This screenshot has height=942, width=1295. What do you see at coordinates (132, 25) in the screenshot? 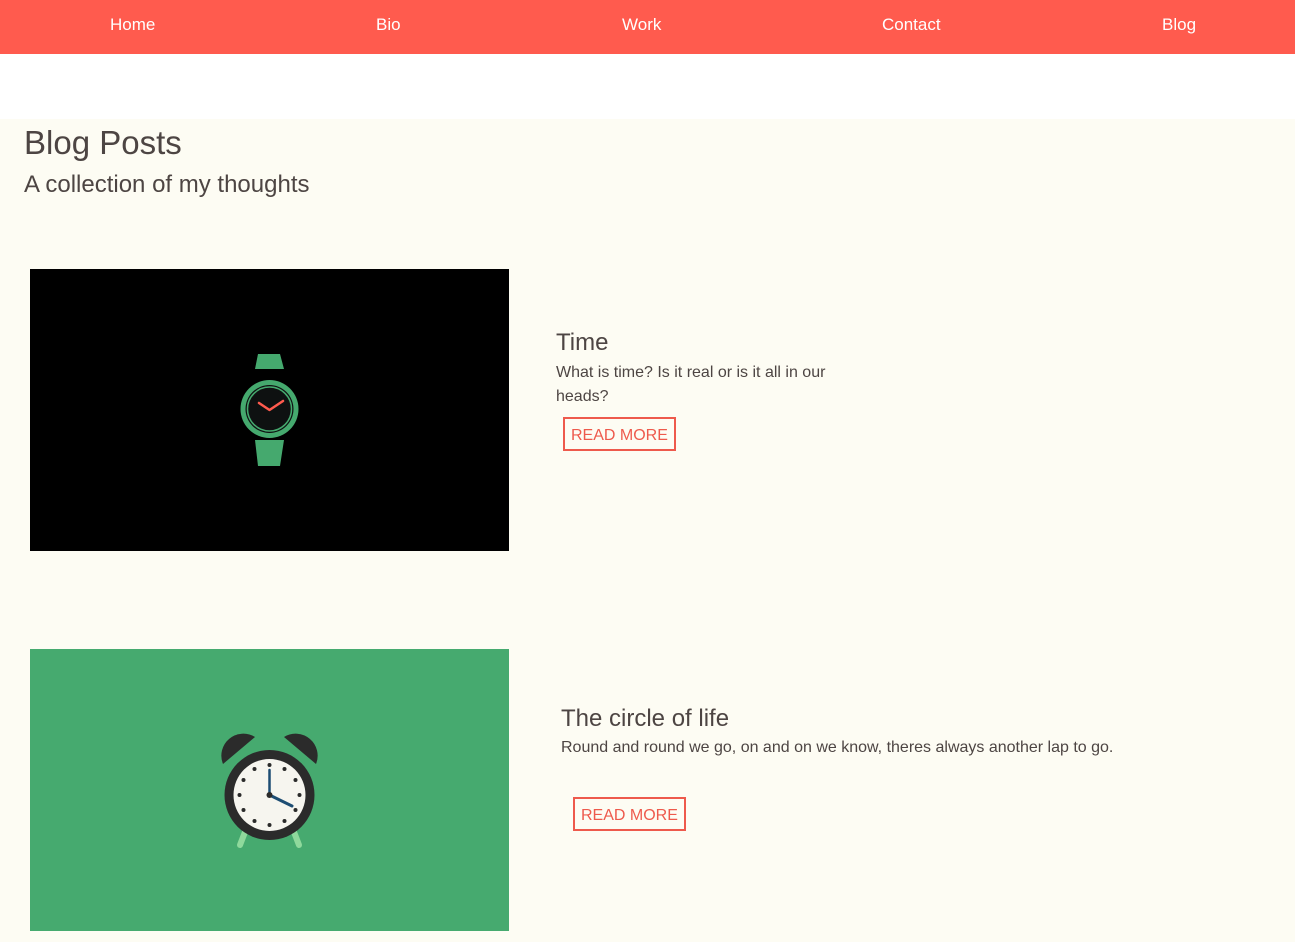
I see `nav-link-home: Home` at bounding box center [132, 25].